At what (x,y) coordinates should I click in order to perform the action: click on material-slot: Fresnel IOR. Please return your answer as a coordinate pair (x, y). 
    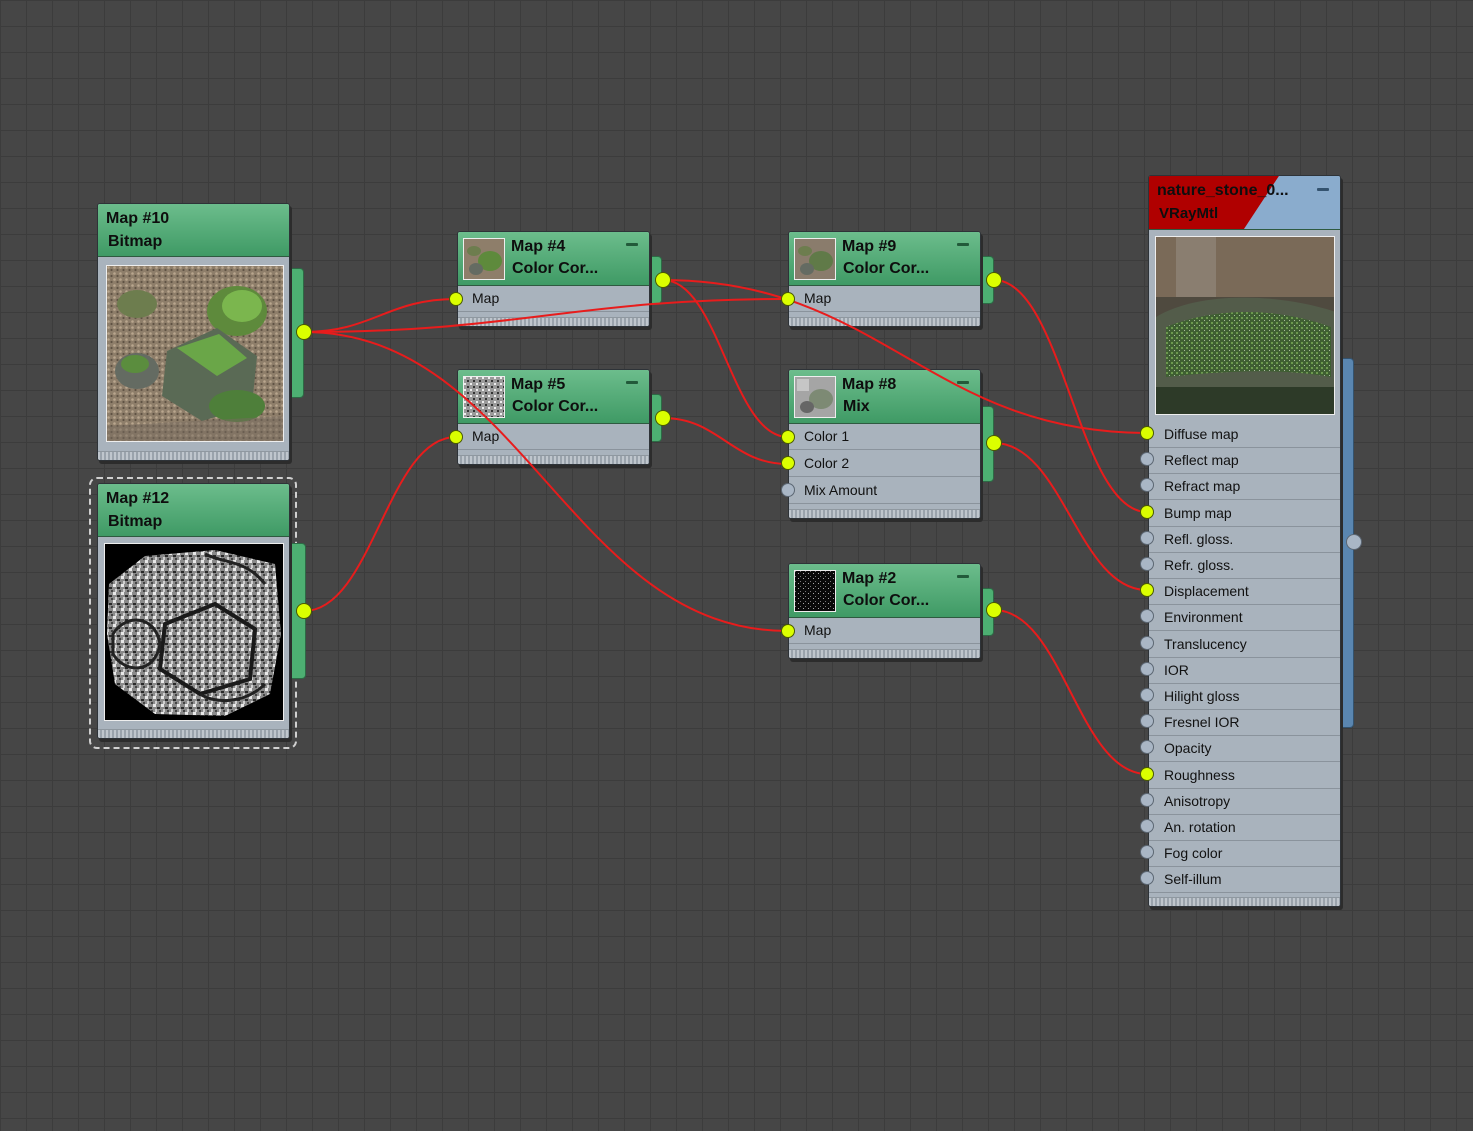
    Looking at the image, I should click on (1244, 723).